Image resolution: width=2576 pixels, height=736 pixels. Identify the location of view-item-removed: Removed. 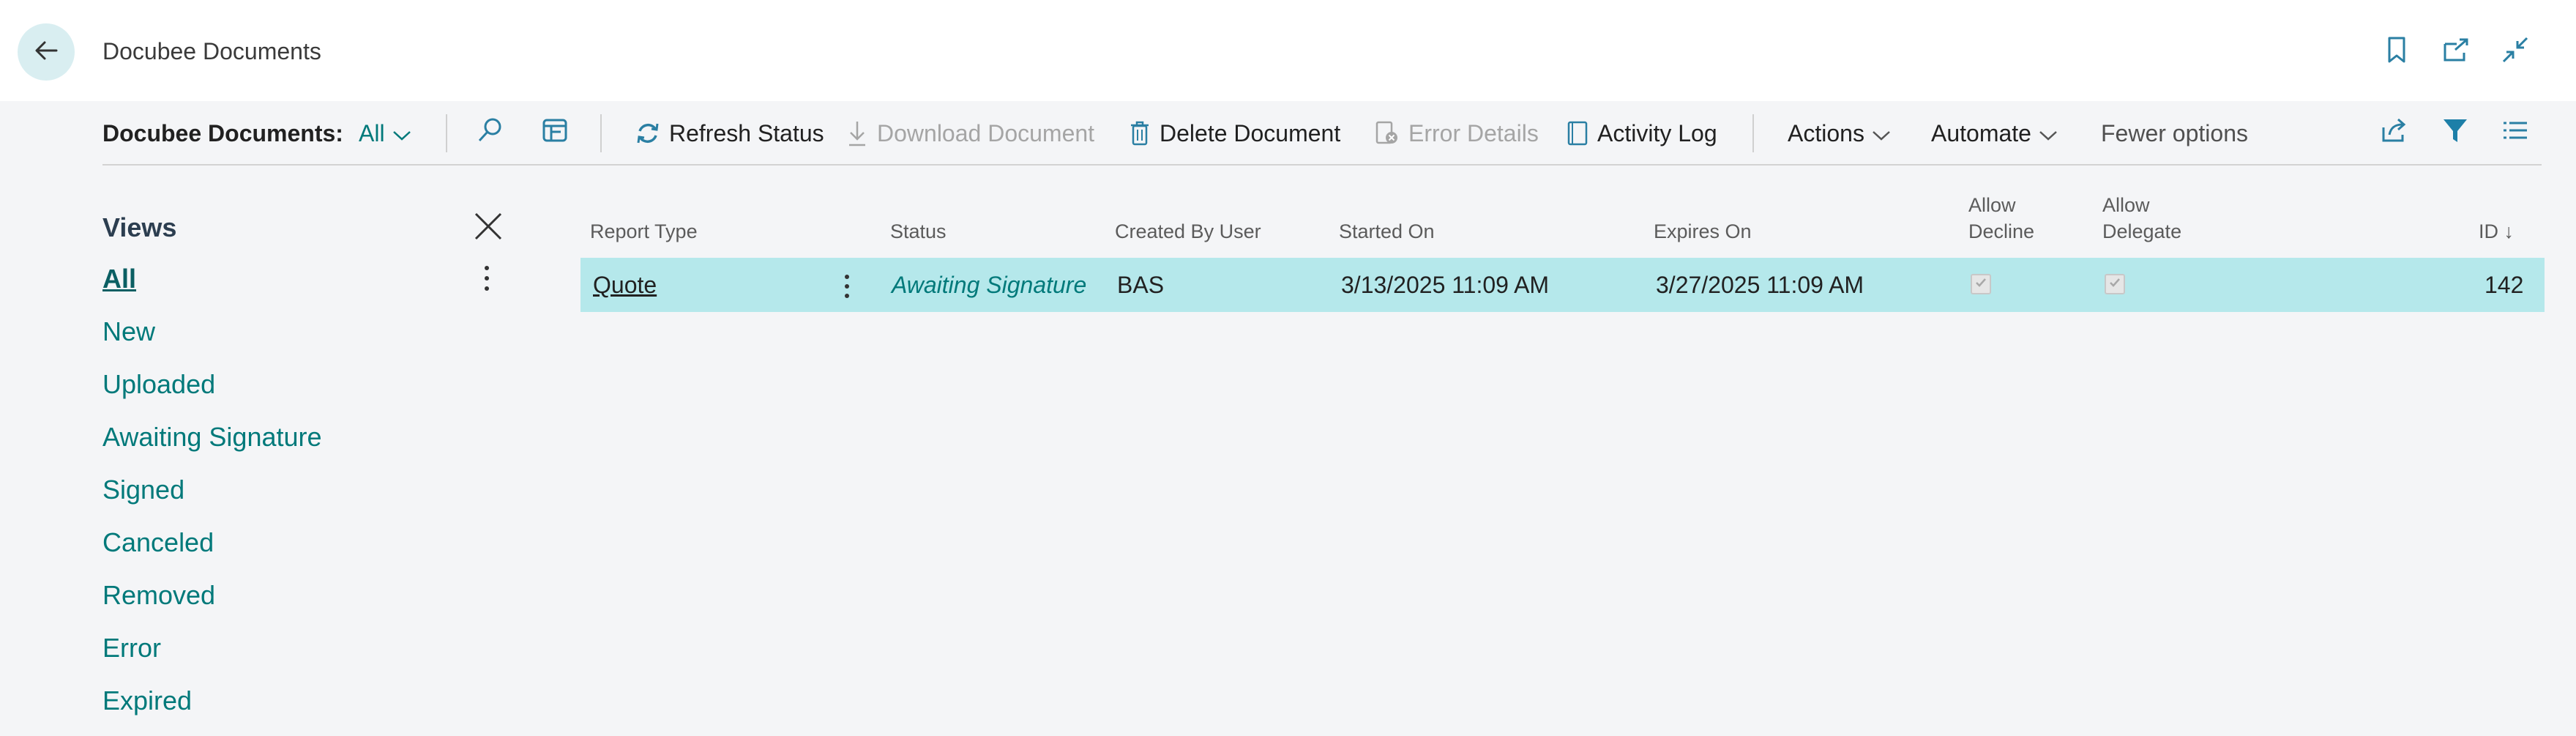
(158, 595).